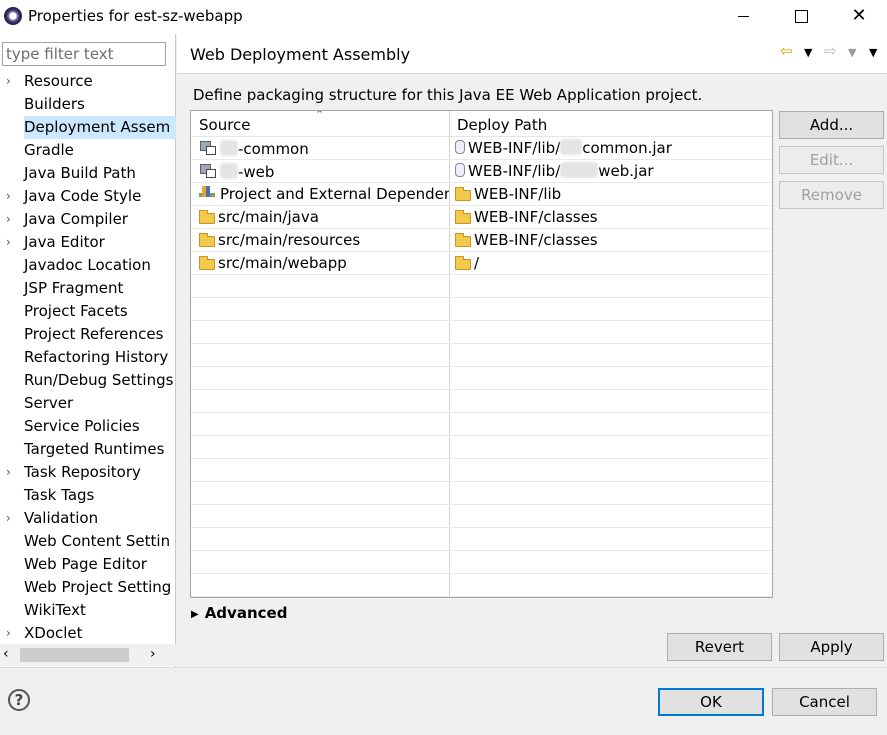 The width and height of the screenshot is (887, 735). What do you see at coordinates (514, 148) in the screenshot?
I see `deploy-path-prefix: WEB-INF/lib/` at bounding box center [514, 148].